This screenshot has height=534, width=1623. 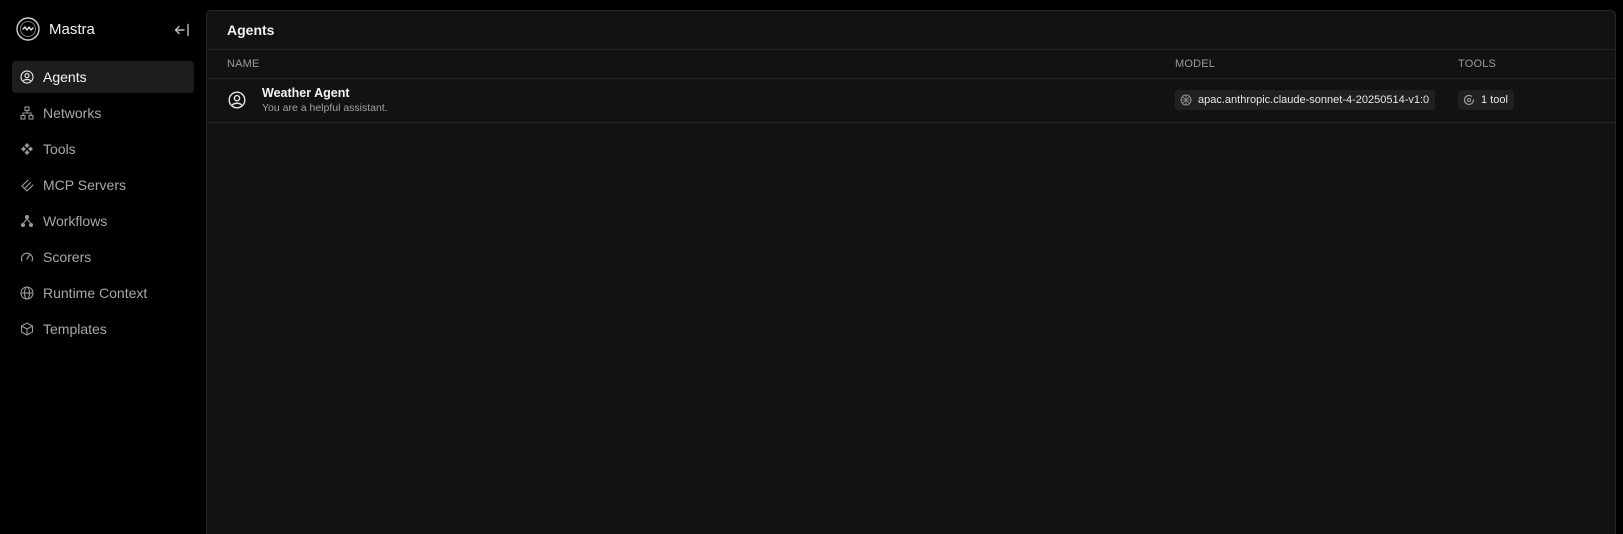 I want to click on column-header-tools: TOOLS, so click(x=1477, y=64).